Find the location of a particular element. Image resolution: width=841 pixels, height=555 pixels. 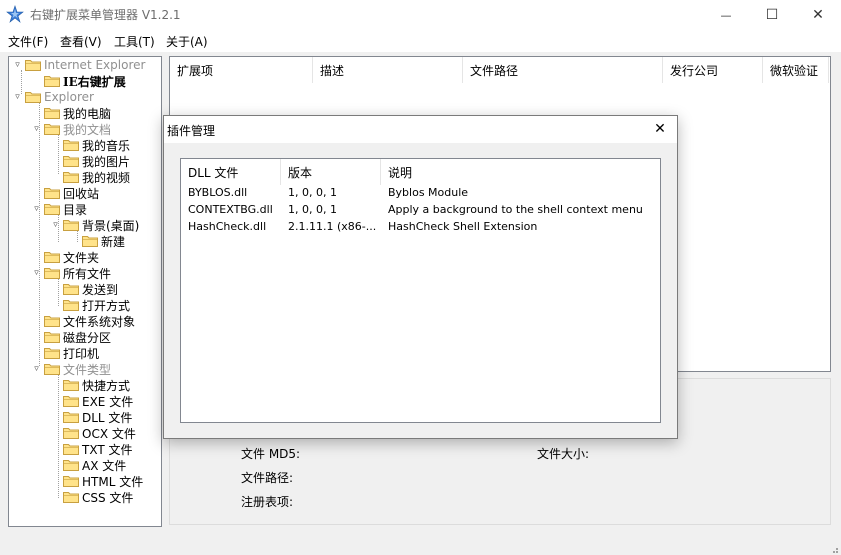

tree-node-my-pictures: 我的图片 is located at coordinates (96, 161).